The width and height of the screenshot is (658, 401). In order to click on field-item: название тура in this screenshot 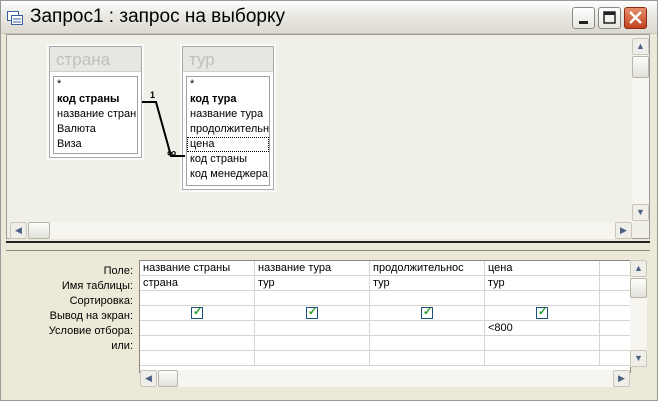, I will do `click(228, 114)`.